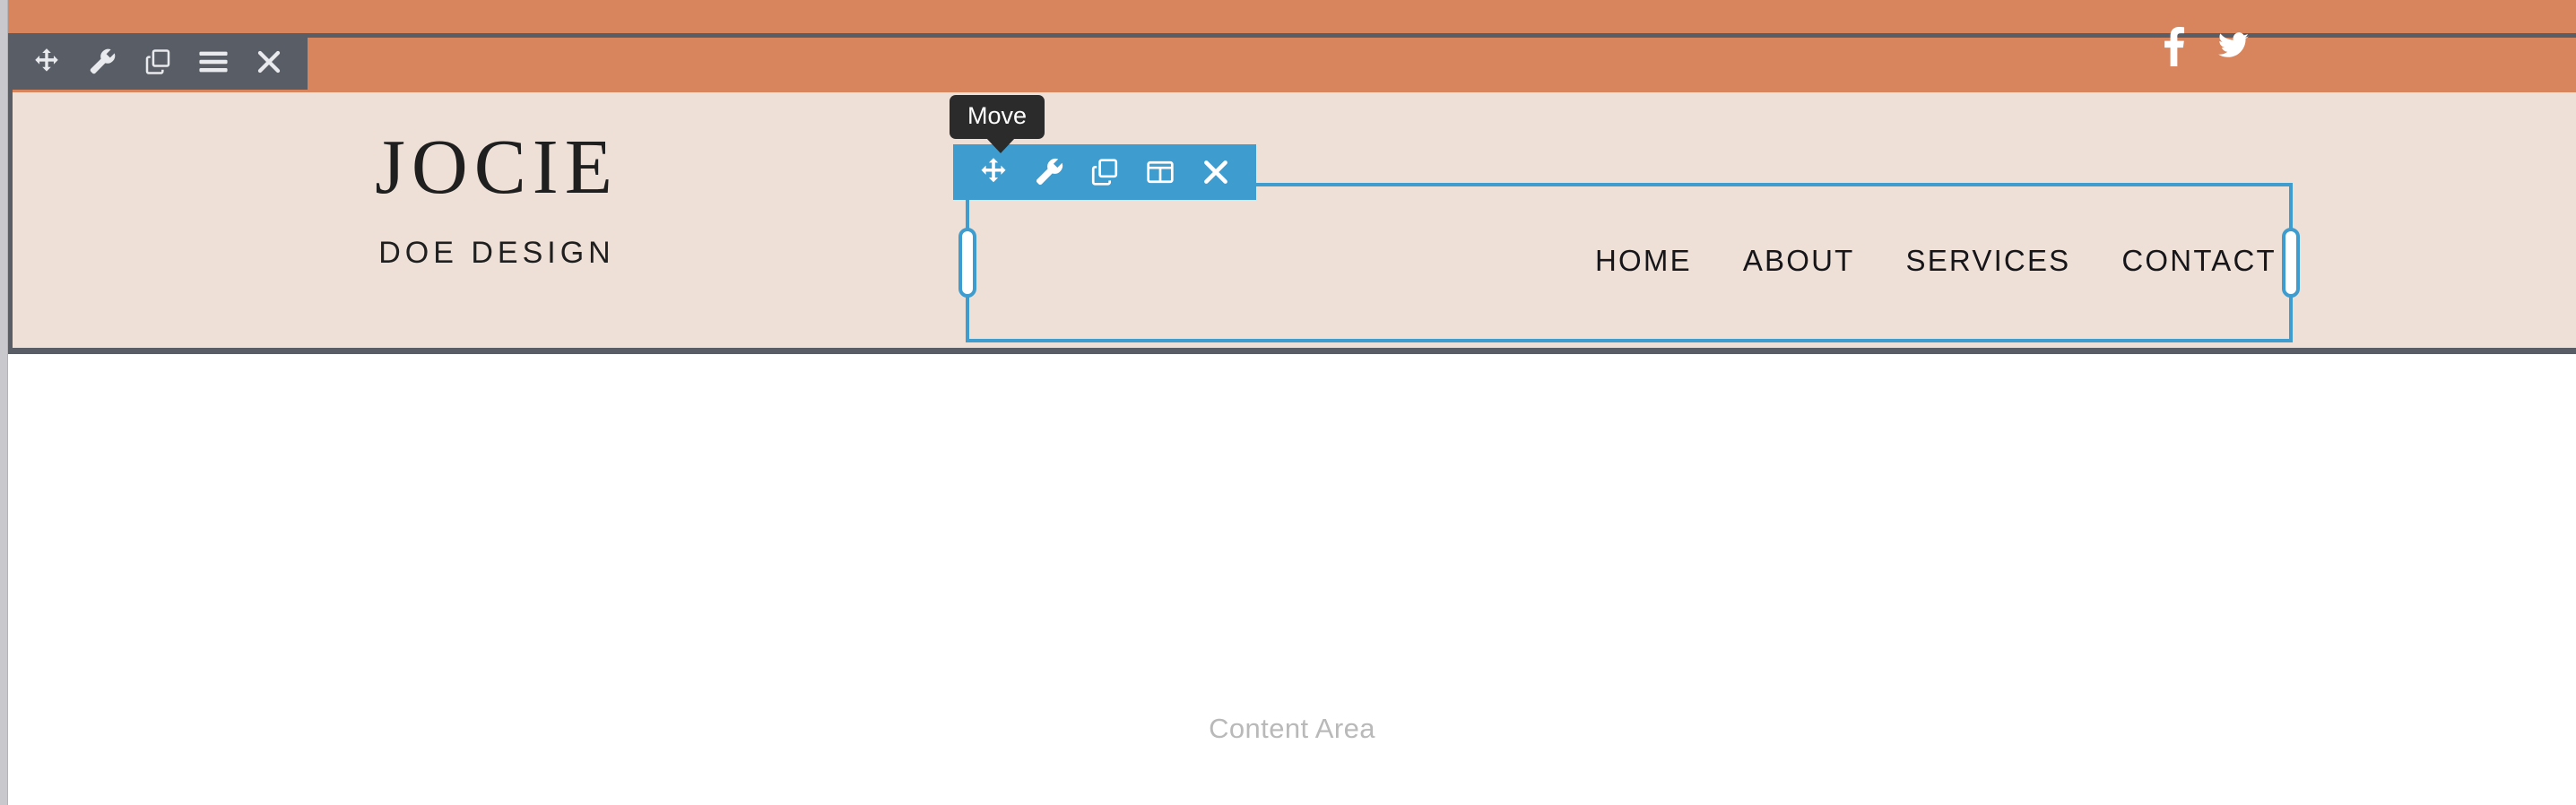 The width and height of the screenshot is (2576, 805). What do you see at coordinates (269, 61) in the screenshot?
I see `section-delete-icon` at bounding box center [269, 61].